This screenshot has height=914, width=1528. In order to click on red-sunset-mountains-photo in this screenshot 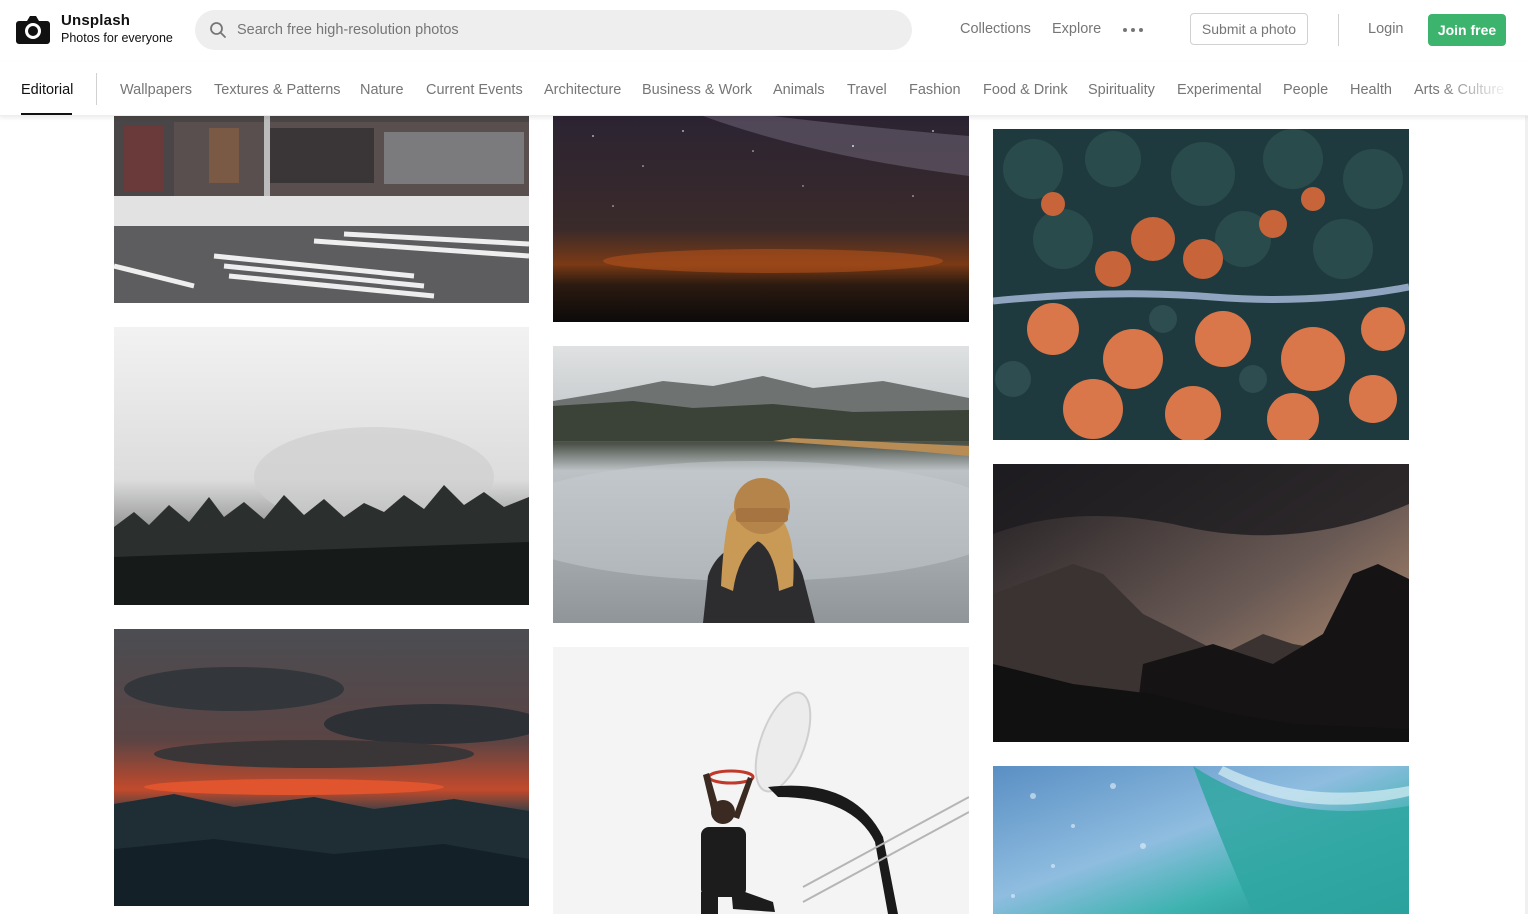, I will do `click(321, 767)`.